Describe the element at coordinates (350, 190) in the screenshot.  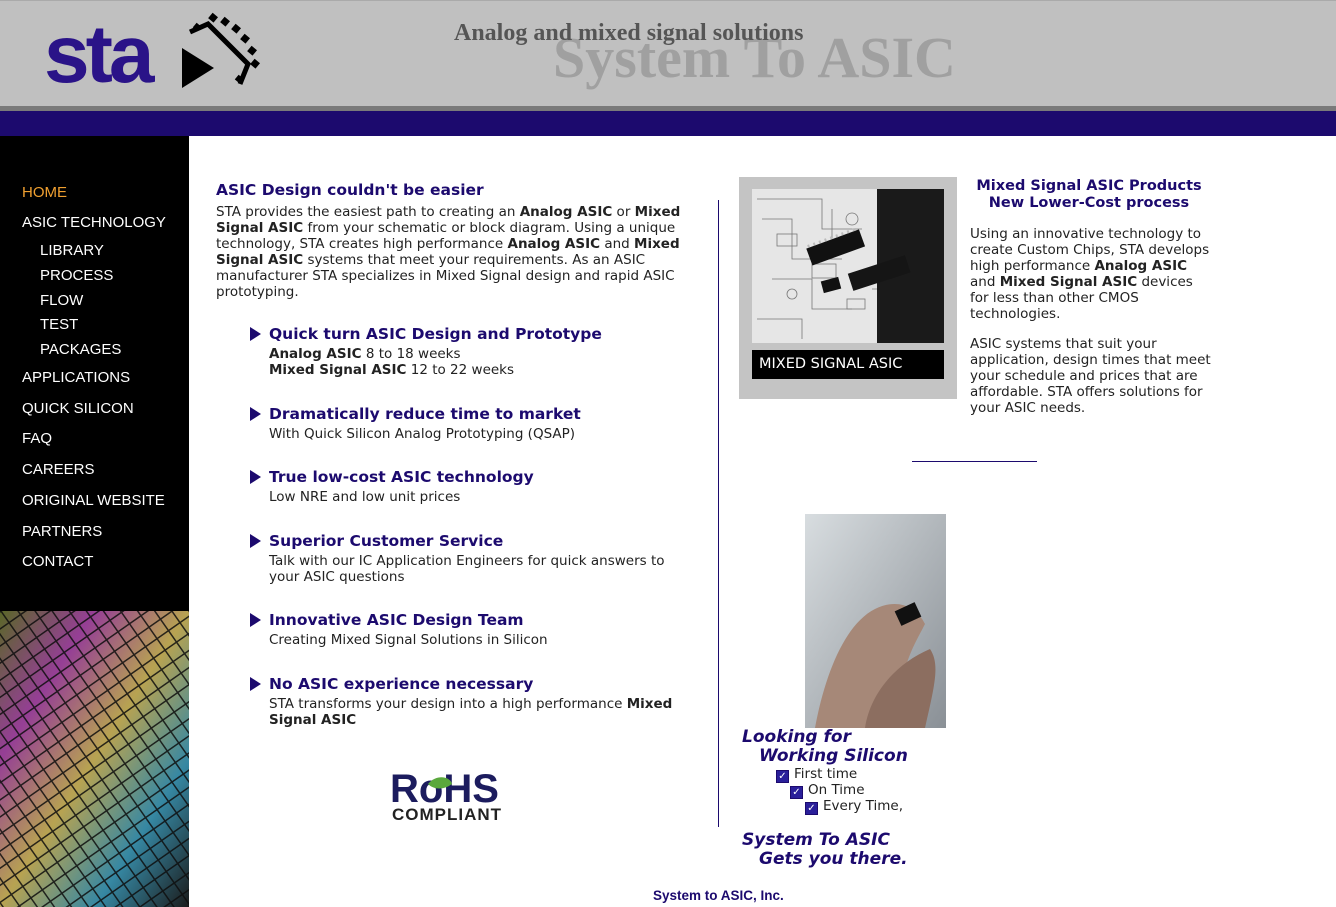
I see `intro-title: ASIC Design couldn't be easier` at that location.